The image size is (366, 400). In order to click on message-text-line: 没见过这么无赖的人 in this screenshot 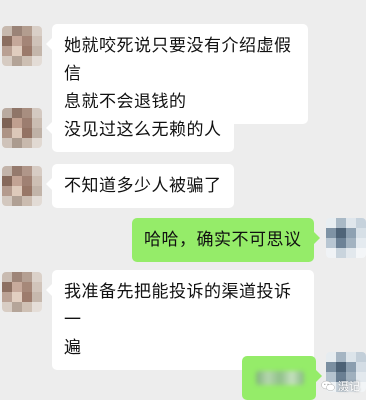, I will do `click(143, 130)`.